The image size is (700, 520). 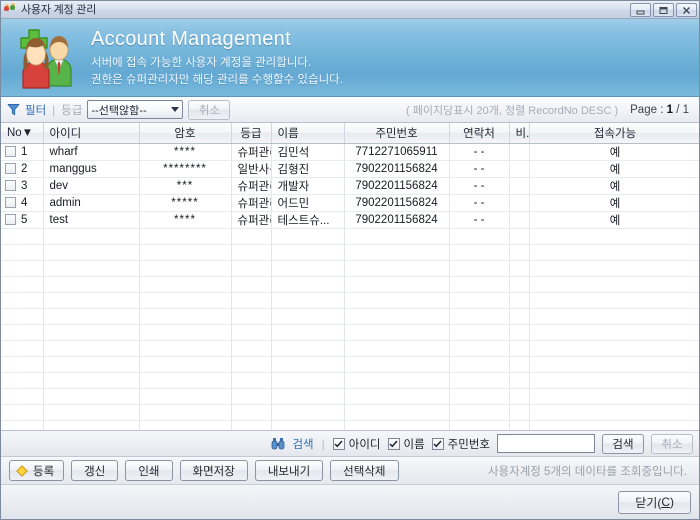 What do you see at coordinates (479, 133) in the screenshot?
I see `column-header-contact: 연락처` at bounding box center [479, 133].